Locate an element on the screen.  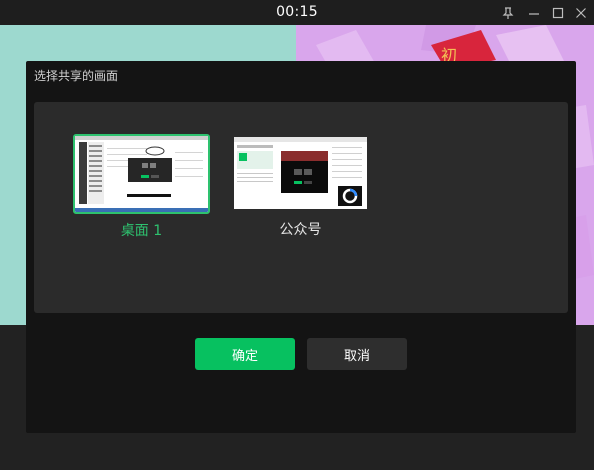
source-label-official-account: 公众号 is located at coordinates (300, 230).